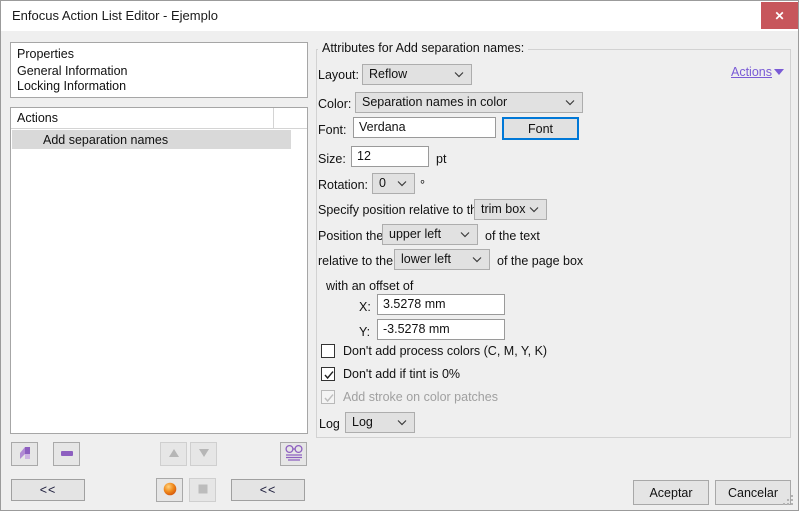 The image size is (799, 511). Describe the element at coordinates (753, 492) in the screenshot. I see `cancel-button: Cancelar` at that location.